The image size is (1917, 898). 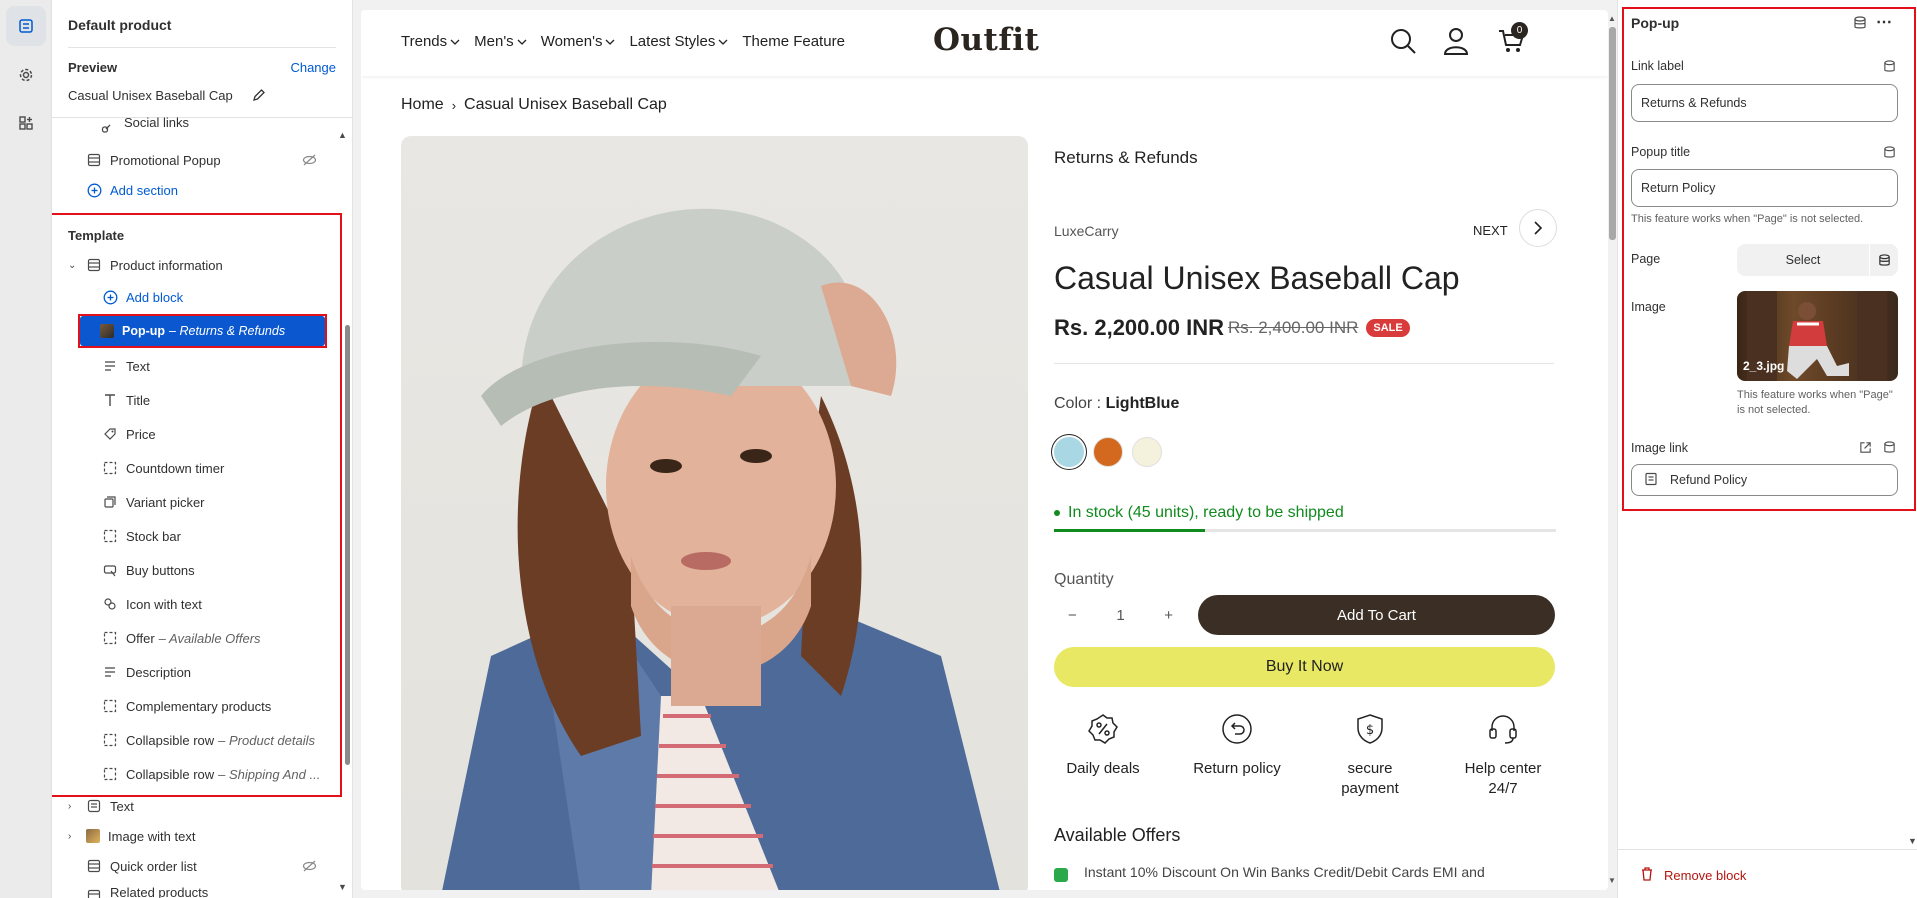 I want to click on remove-block-button: Remove block, so click(x=1693, y=875).